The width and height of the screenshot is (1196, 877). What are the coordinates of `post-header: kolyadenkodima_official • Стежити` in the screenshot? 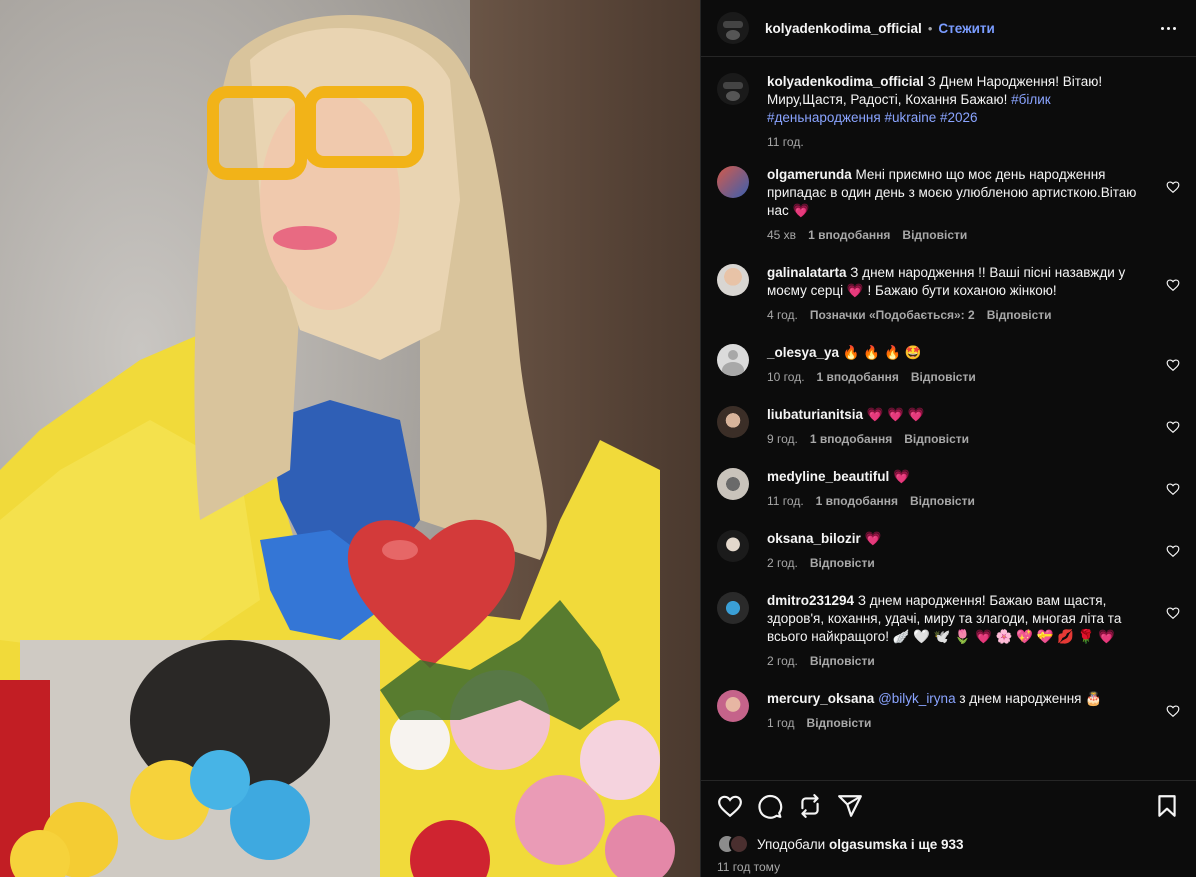 It's located at (948, 28).